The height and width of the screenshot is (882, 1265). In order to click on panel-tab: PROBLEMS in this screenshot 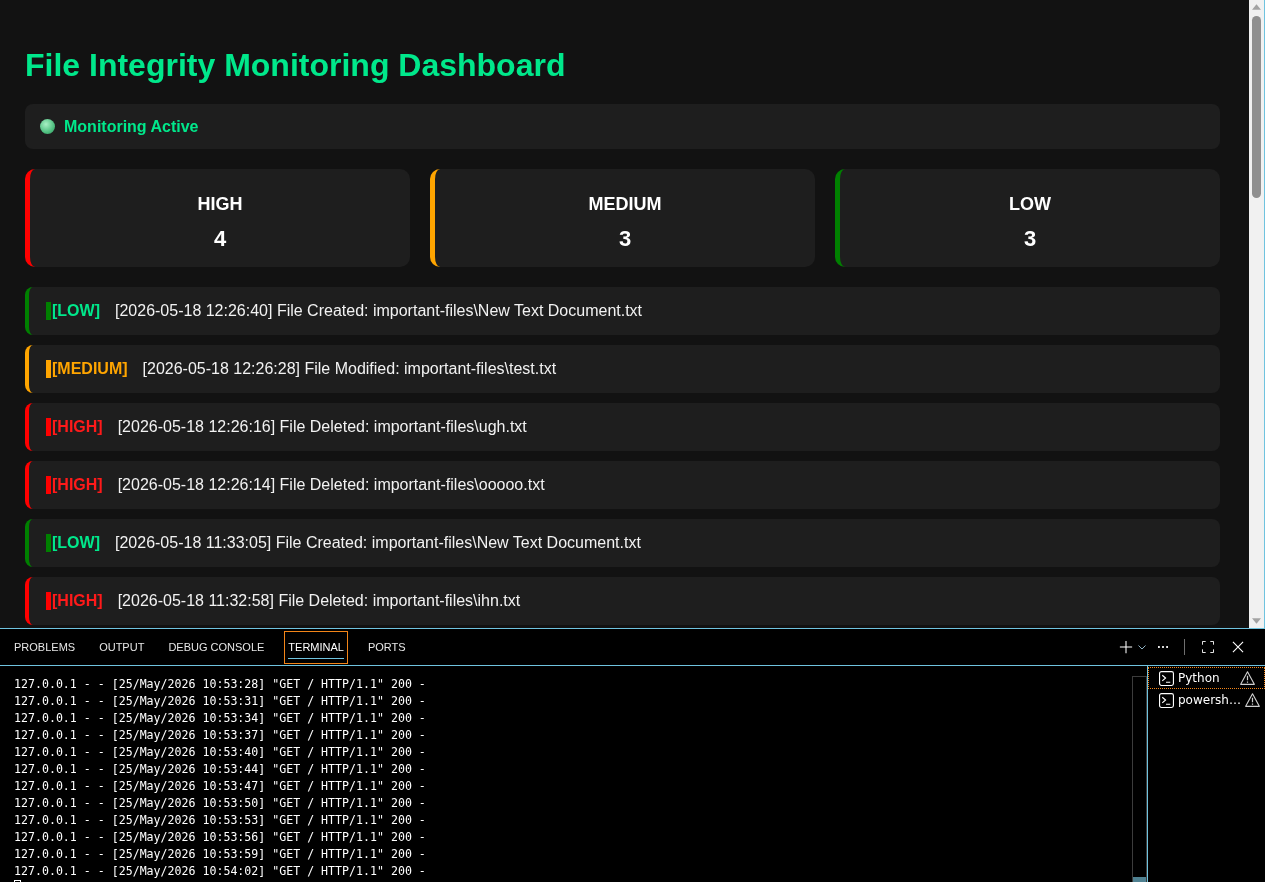, I will do `click(45, 647)`.